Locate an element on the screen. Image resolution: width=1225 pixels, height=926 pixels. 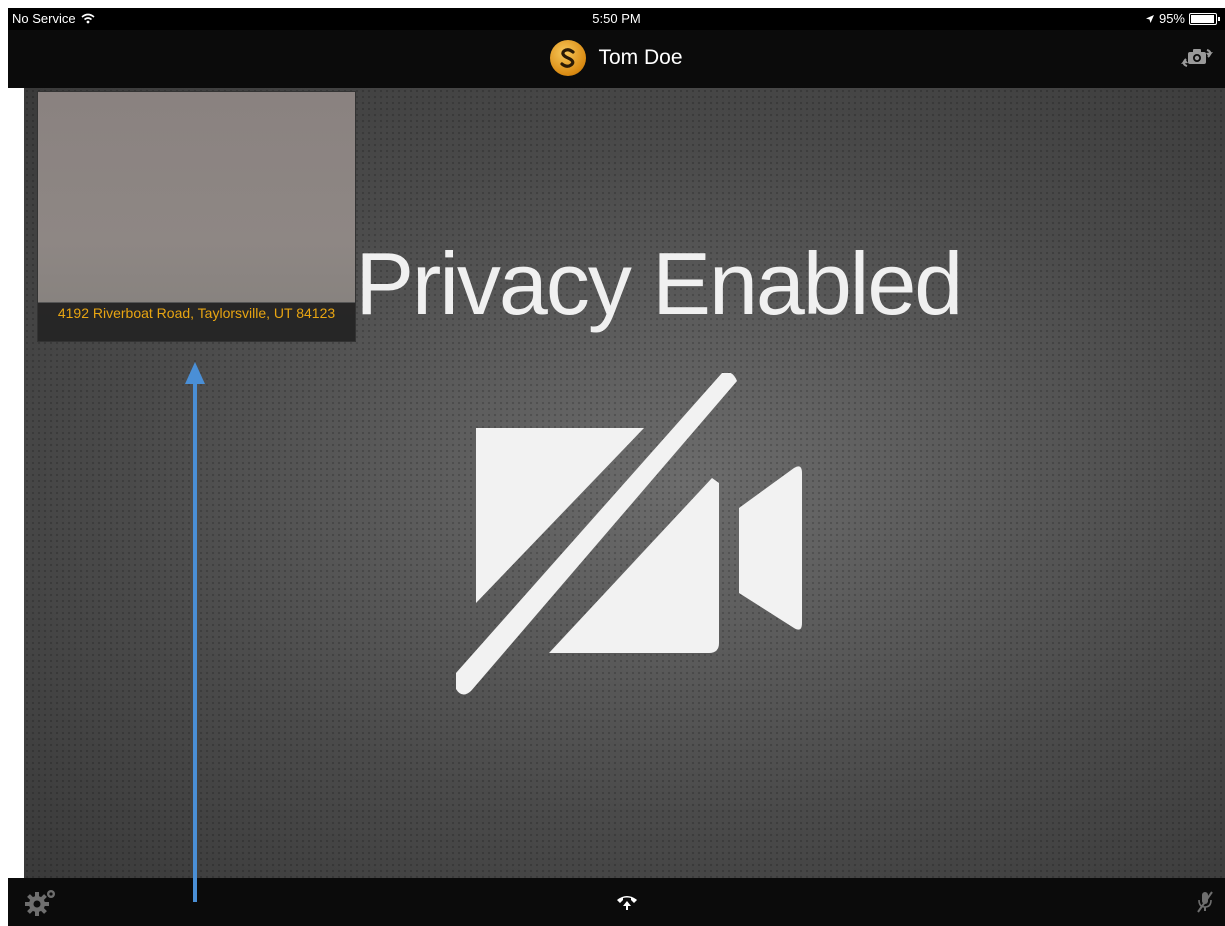
app-logo is located at coordinates (568, 58).